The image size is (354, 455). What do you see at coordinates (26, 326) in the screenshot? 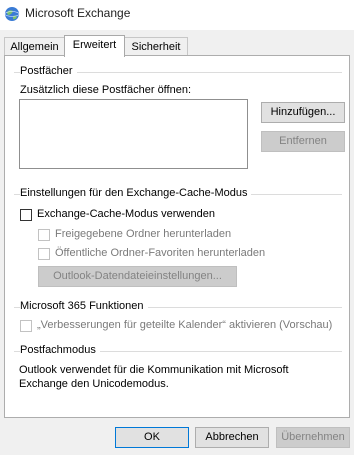
I see `shared-calendar-checkbox` at bounding box center [26, 326].